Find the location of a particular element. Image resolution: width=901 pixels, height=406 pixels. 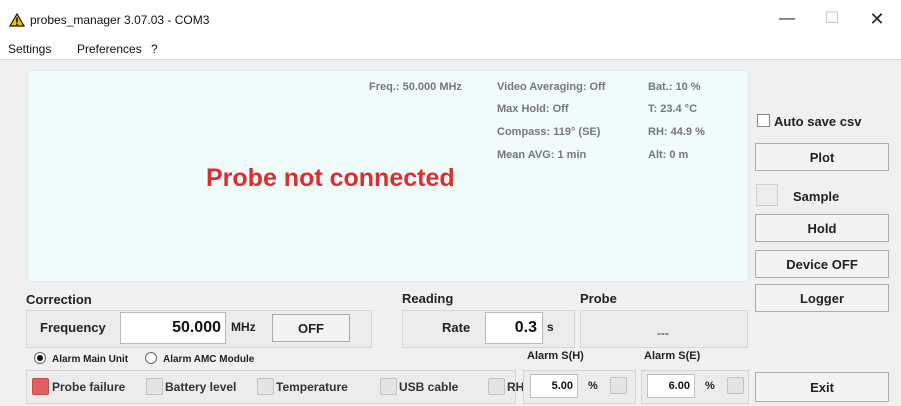

rh-label: RH is located at coordinates (516, 387).